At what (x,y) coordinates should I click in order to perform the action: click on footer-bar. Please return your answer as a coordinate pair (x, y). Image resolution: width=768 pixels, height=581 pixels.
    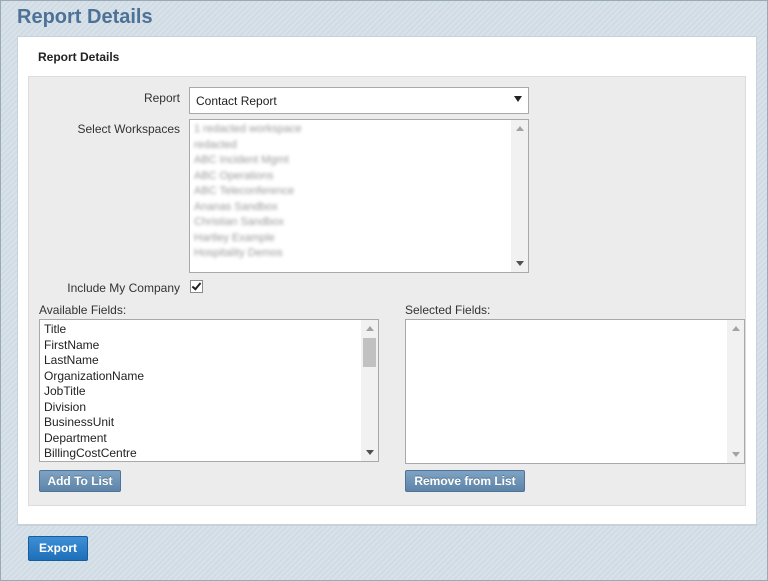
    Looking at the image, I should click on (387, 547).